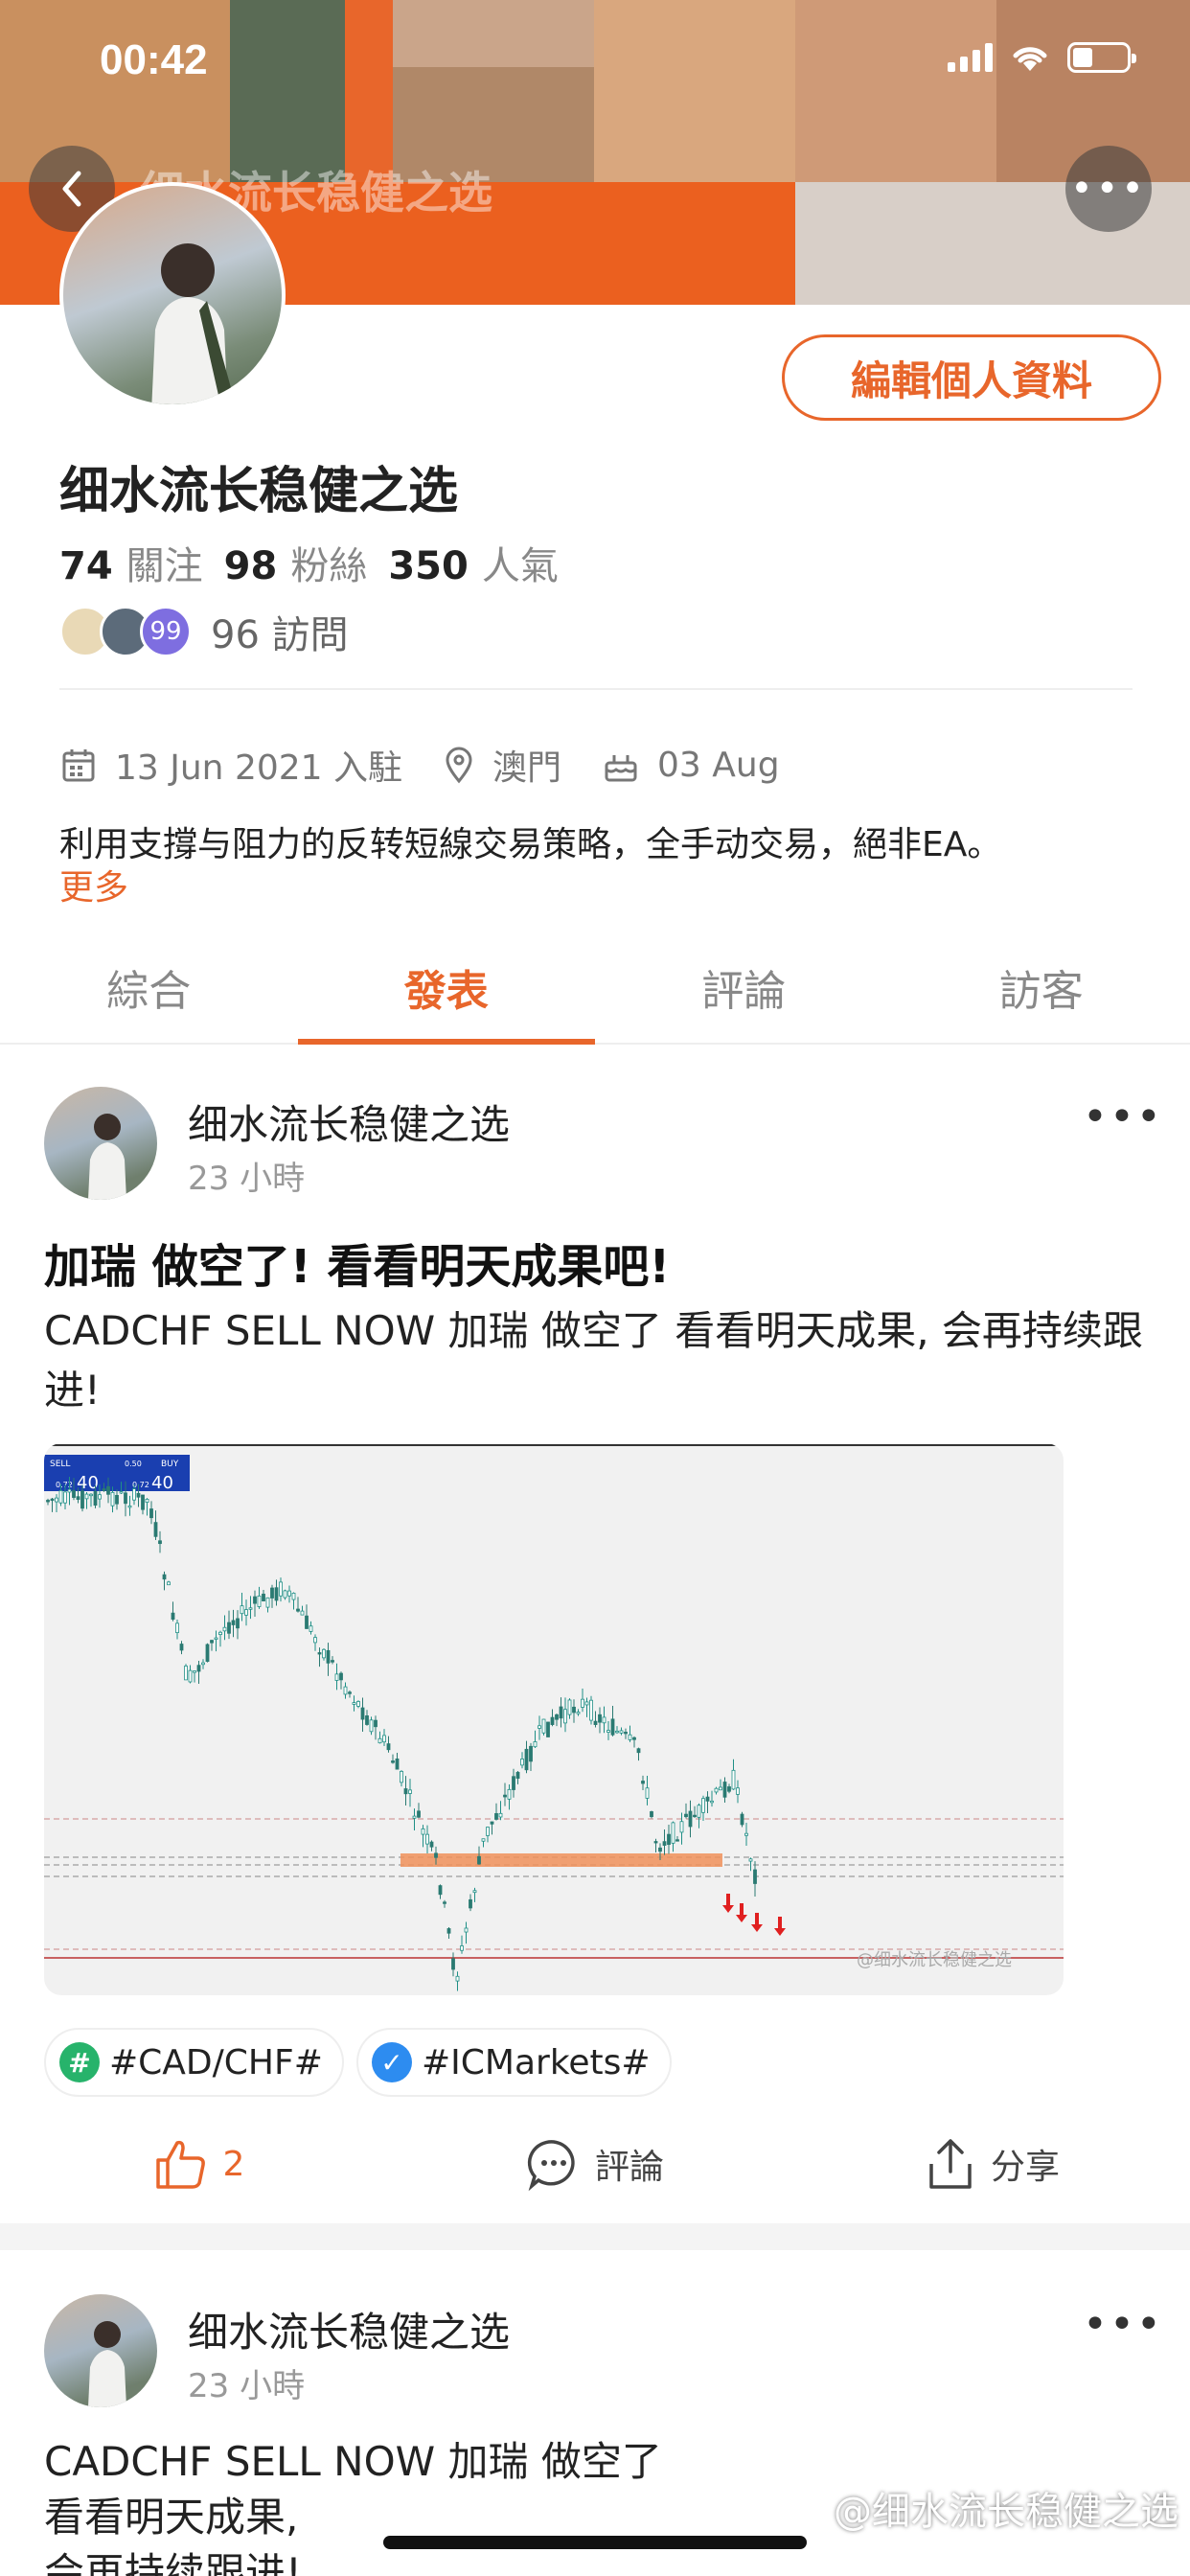 The image size is (1190, 2576). What do you see at coordinates (447, 997) in the screenshot?
I see `tab-posts: 發表` at bounding box center [447, 997].